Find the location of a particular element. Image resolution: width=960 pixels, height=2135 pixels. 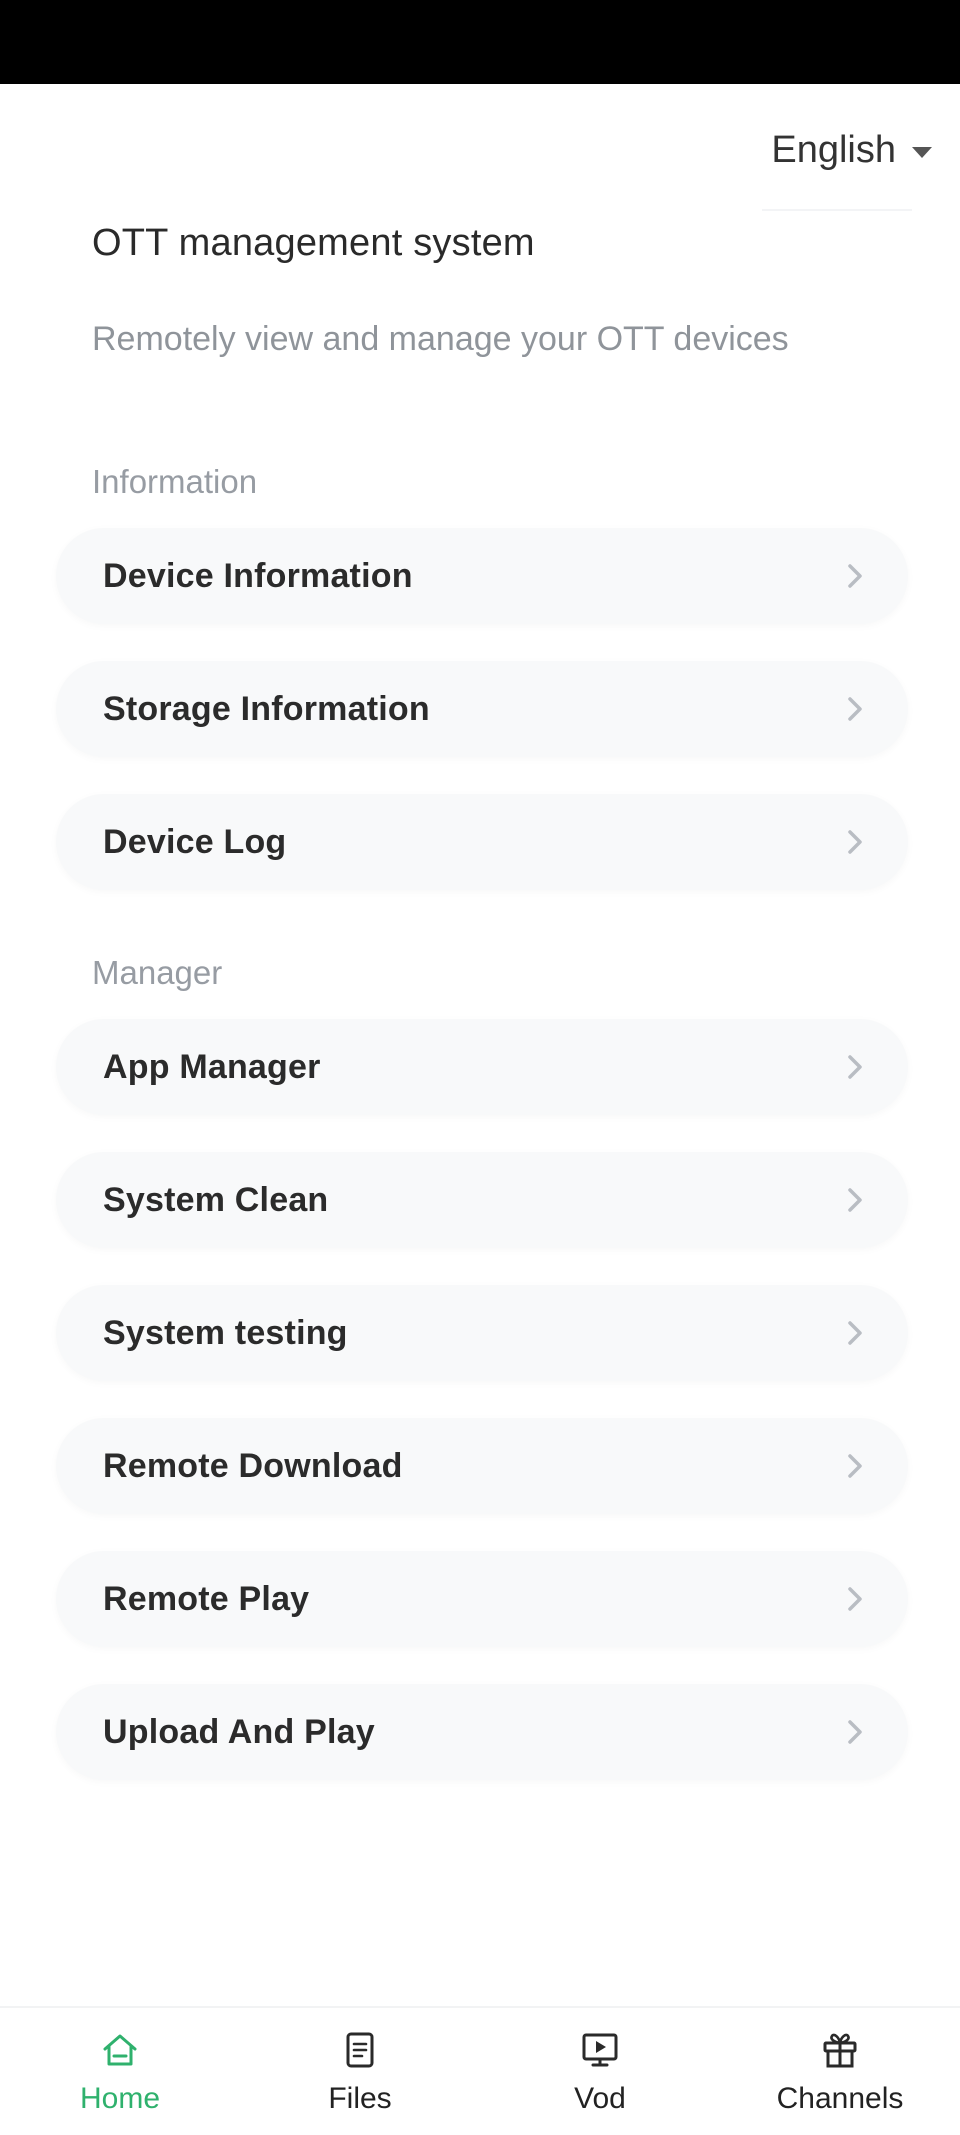

tab-label-files: Files is located at coordinates (360, 2098).